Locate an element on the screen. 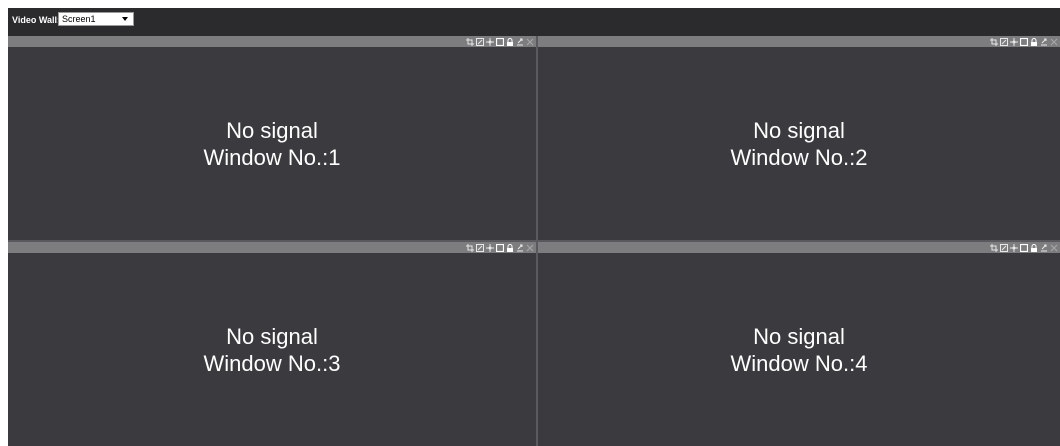 The width and height of the screenshot is (1060, 446). window-number-text: Window No.:4 is located at coordinates (799, 363).